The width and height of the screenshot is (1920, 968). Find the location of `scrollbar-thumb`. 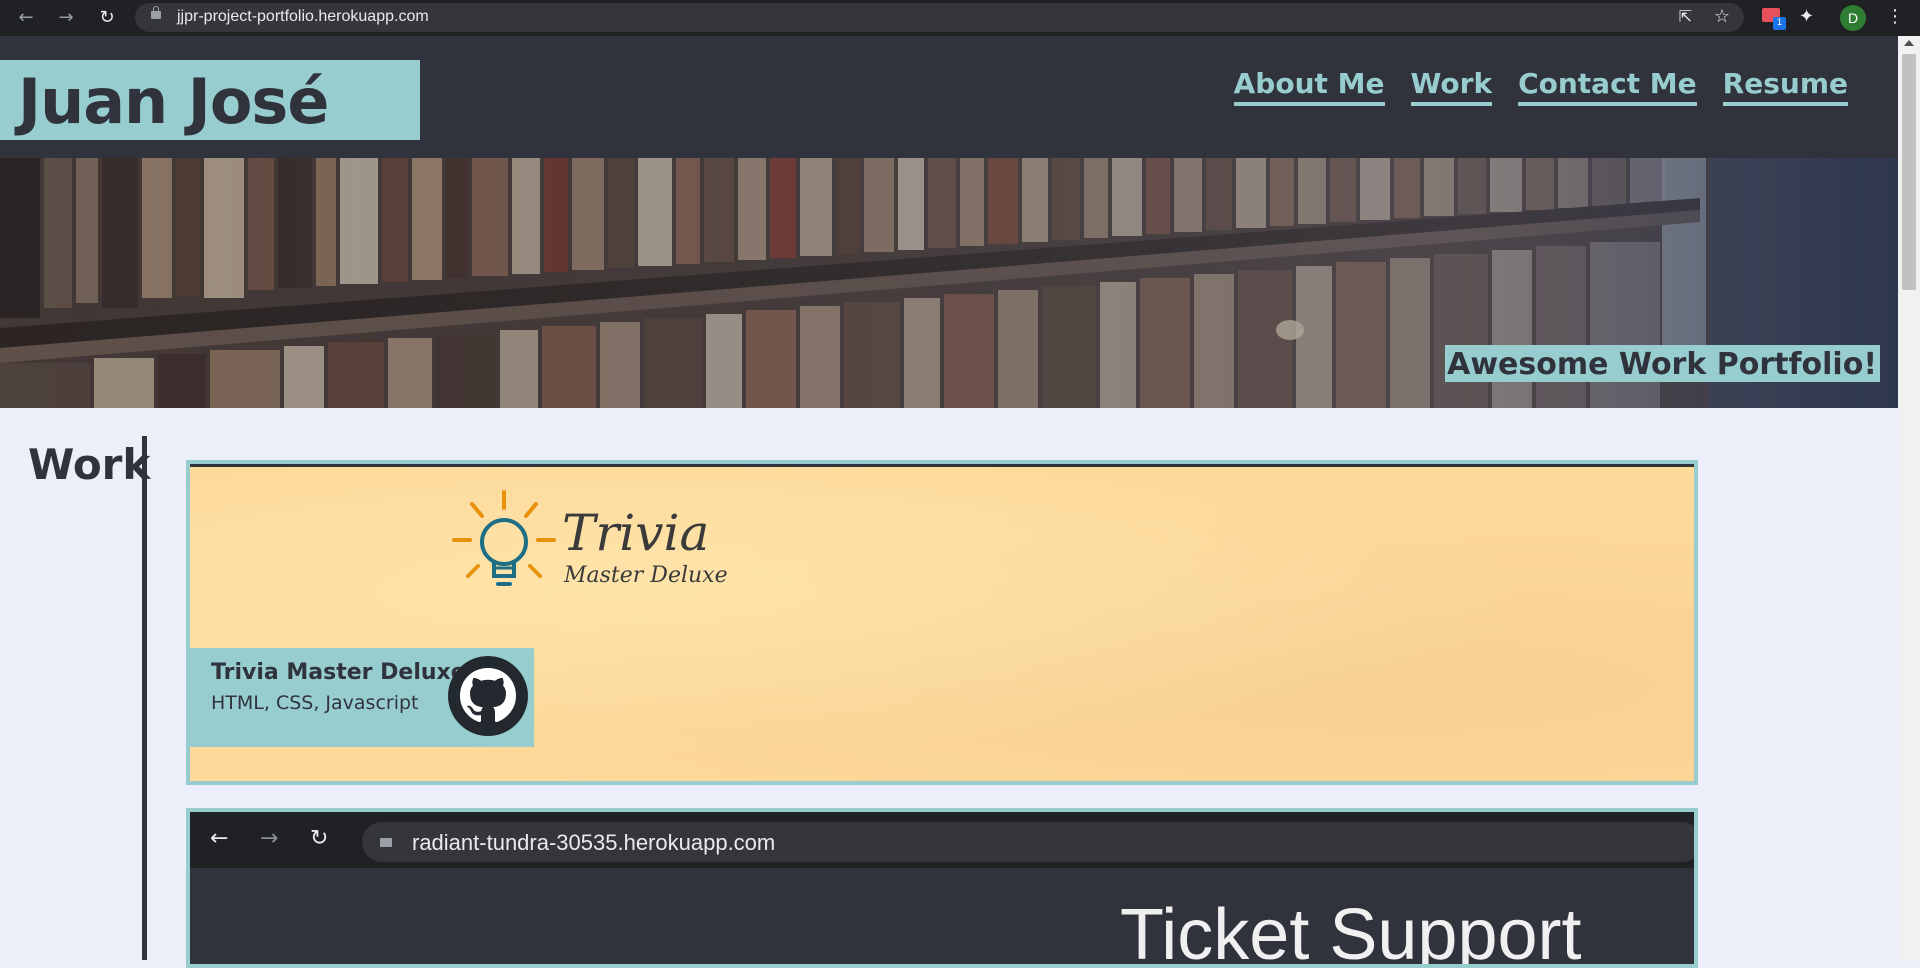

scrollbar-thumb is located at coordinates (1909, 172).